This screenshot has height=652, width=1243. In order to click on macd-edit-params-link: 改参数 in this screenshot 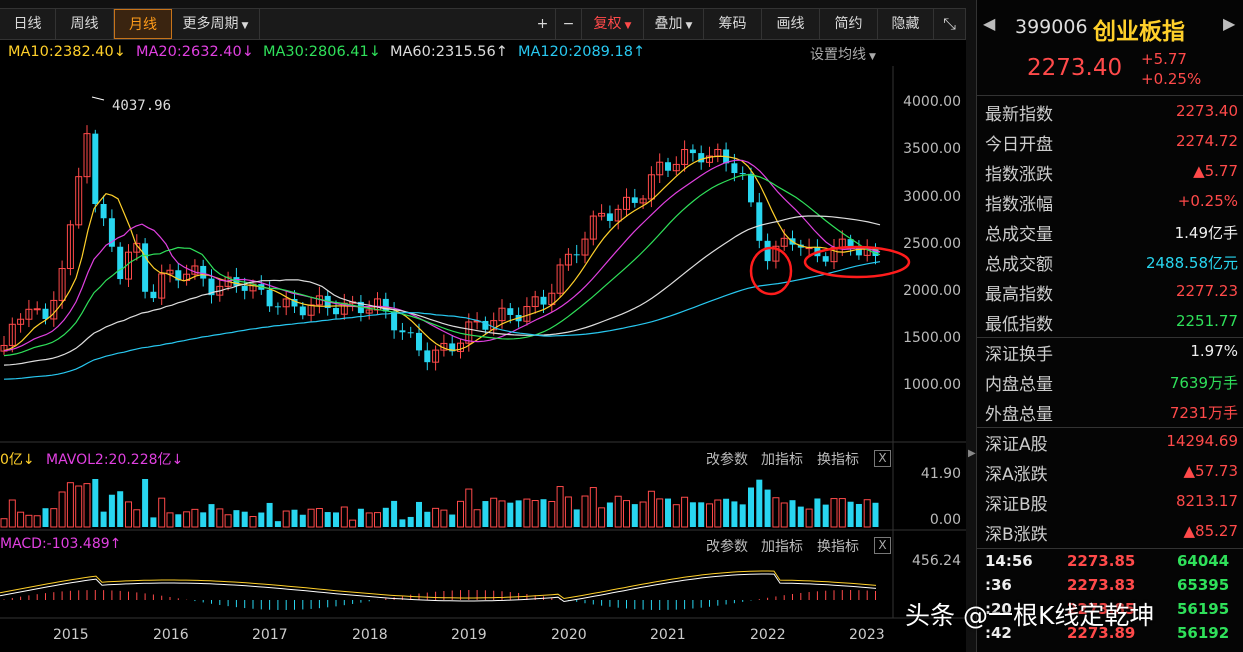, I will do `click(727, 546)`.